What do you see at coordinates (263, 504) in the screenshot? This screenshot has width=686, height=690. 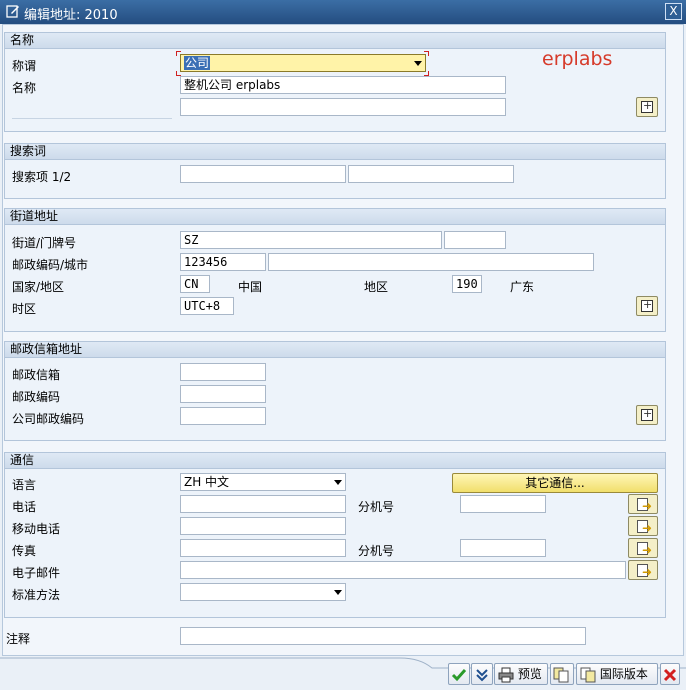 I see `phone-input` at bounding box center [263, 504].